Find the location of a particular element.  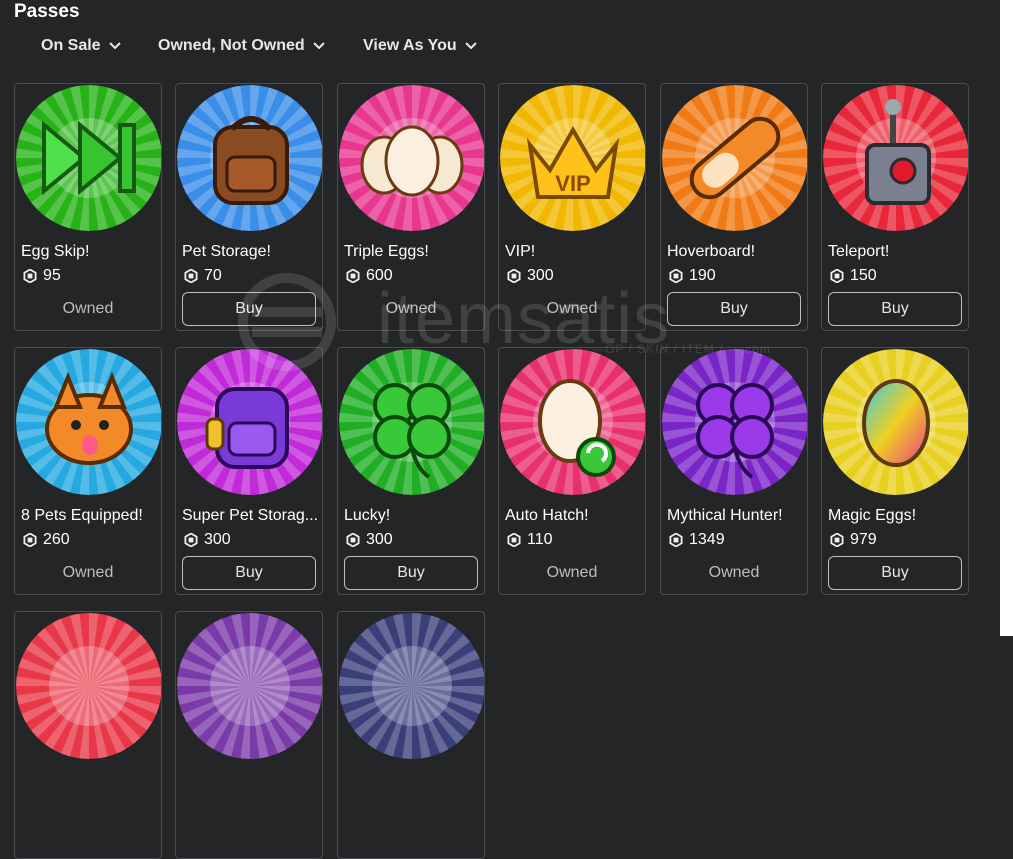

pass-name: VIP! is located at coordinates (574, 252).